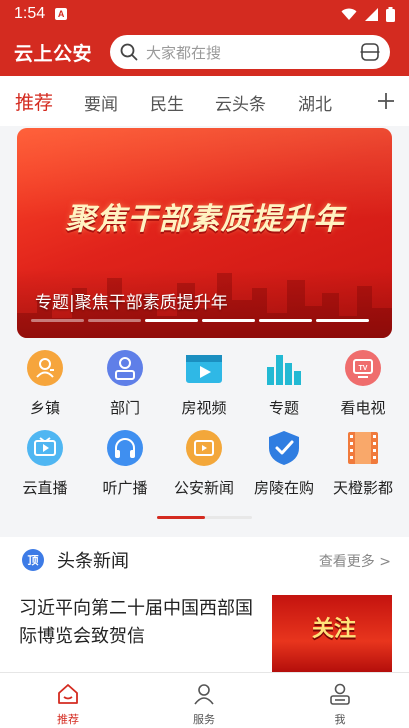 This screenshot has width=409, height=728. What do you see at coordinates (68, 719) in the screenshot?
I see `nav-label: 推荐` at bounding box center [68, 719].